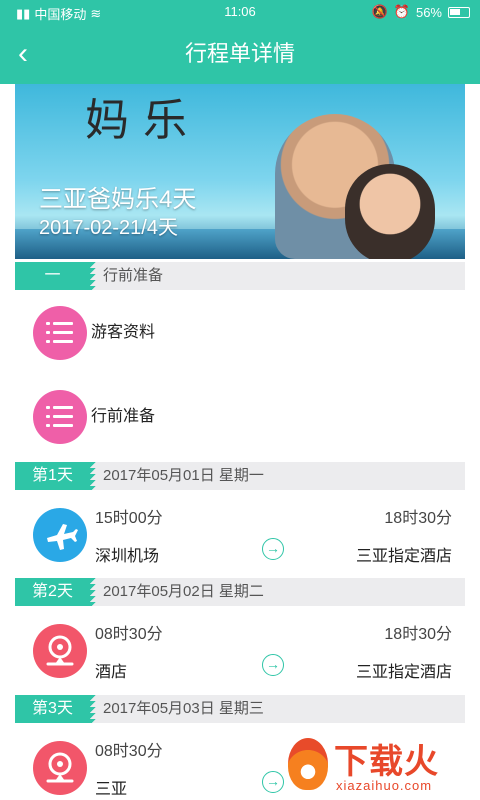 The width and height of the screenshot is (480, 800). What do you see at coordinates (183, 591) in the screenshot?
I see `day-date: 2017年05月02日 星期二` at bounding box center [183, 591].